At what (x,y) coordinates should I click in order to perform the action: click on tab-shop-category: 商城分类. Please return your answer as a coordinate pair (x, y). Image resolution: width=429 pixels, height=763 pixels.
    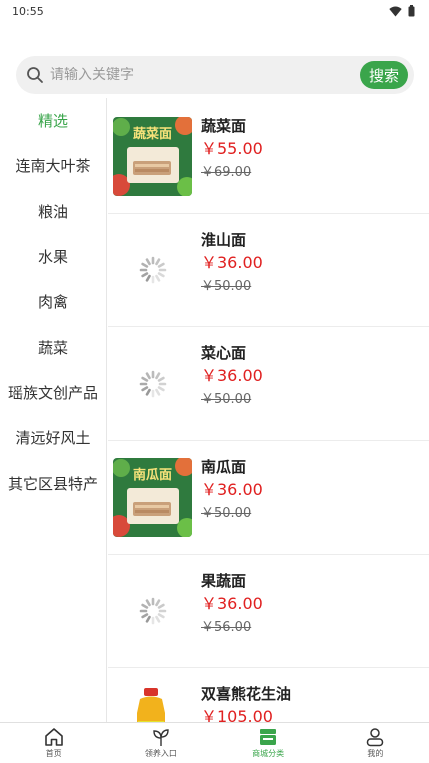
    Looking at the image, I should click on (268, 743).